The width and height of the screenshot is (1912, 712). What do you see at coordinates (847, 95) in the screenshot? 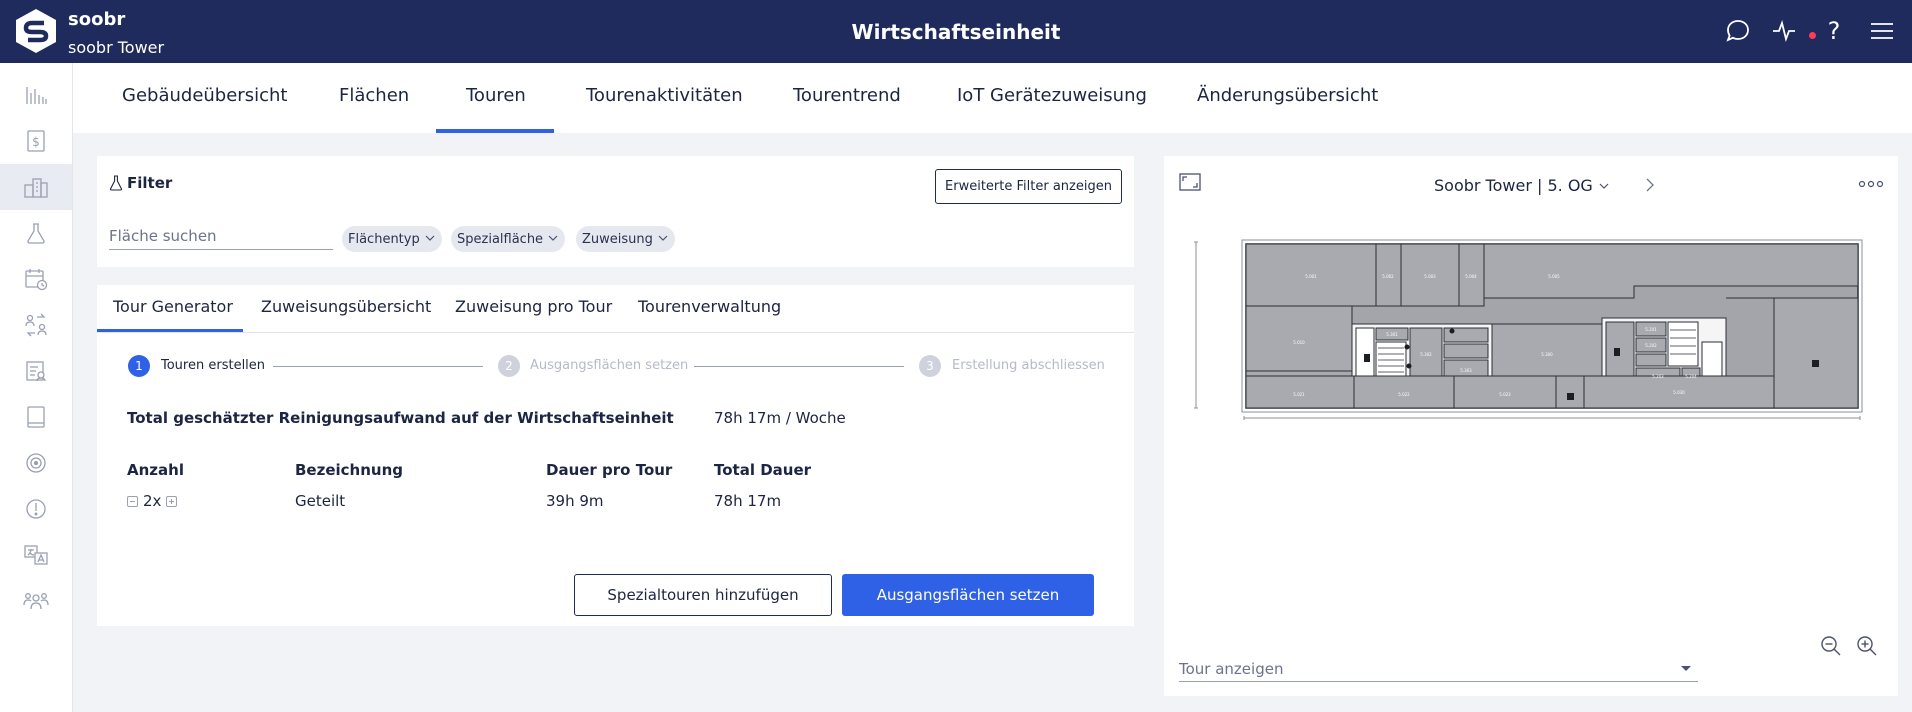
I see `tab-tourentrend: Tourentrend` at bounding box center [847, 95].